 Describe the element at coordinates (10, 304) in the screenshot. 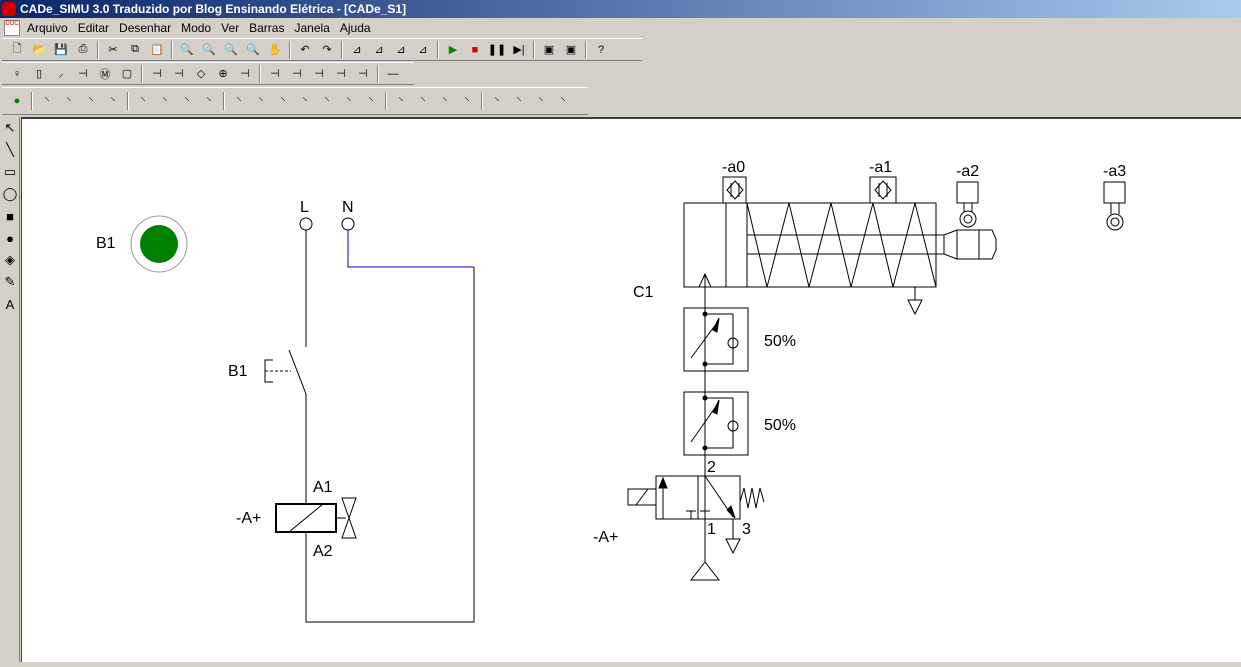

I see `text-tool: A` at that location.